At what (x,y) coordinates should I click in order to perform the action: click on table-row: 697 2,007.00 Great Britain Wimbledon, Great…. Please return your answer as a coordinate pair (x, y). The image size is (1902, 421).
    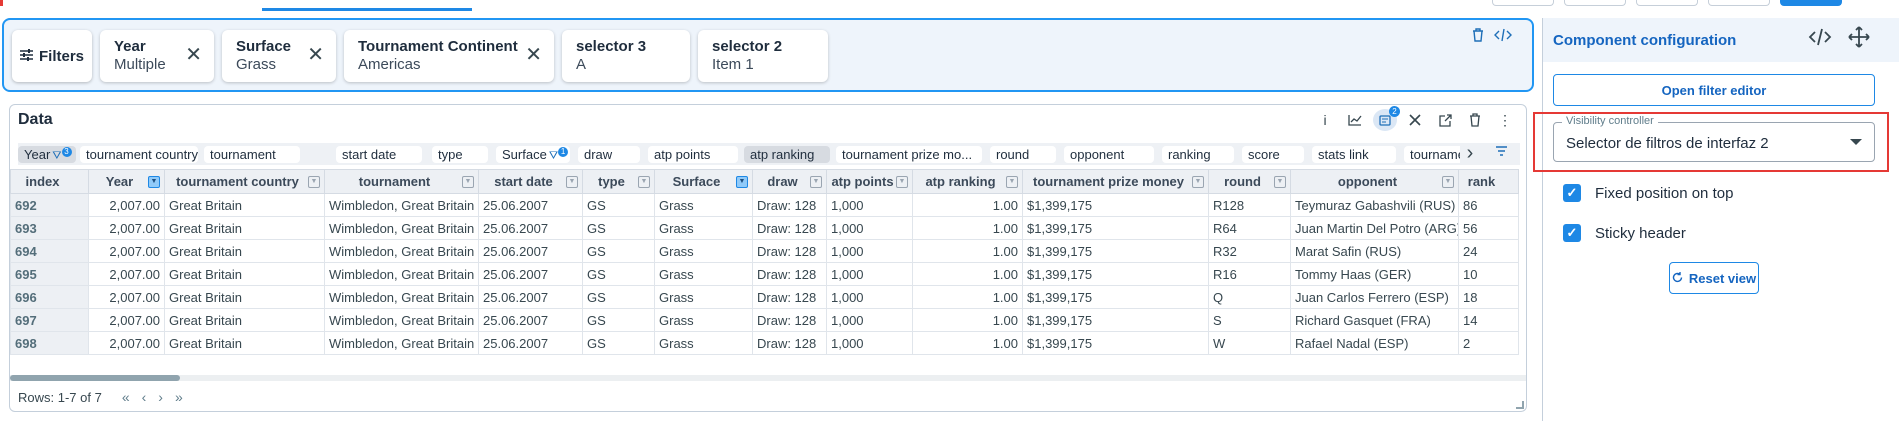
    Looking at the image, I should click on (764, 320).